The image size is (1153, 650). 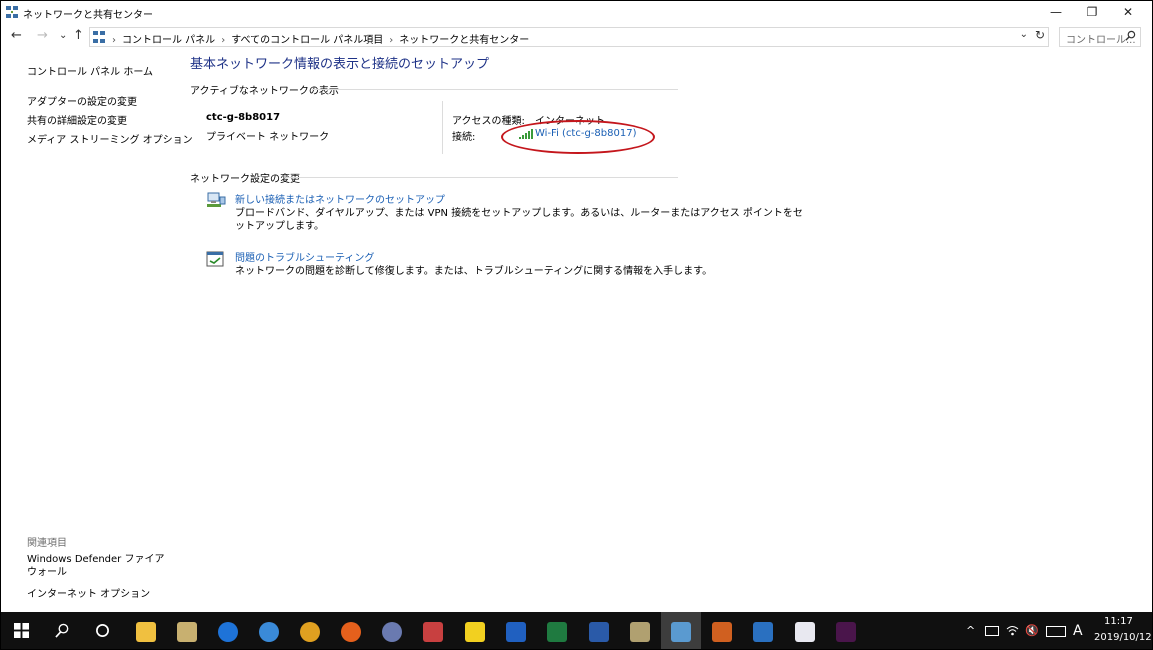 What do you see at coordinates (433, 632) in the screenshot?
I see `paint-app-icon` at bounding box center [433, 632].